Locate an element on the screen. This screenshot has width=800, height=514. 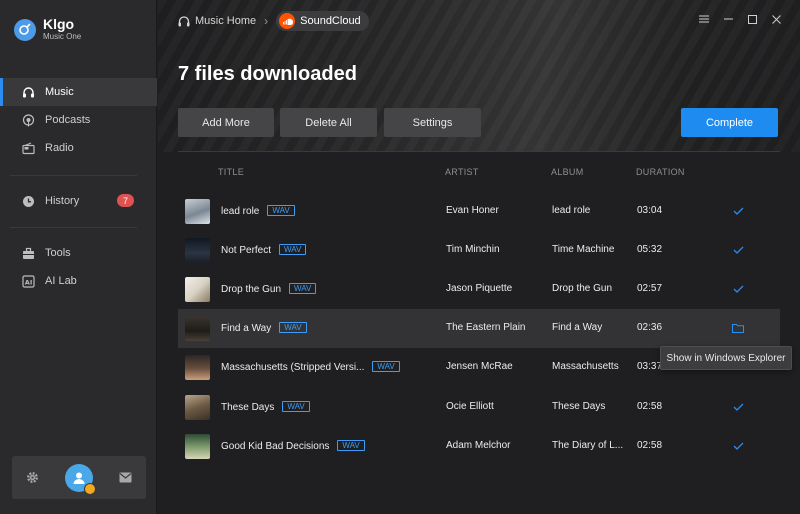
breadcrumb-current-label: SoundCloud is located at coordinates (330, 21).